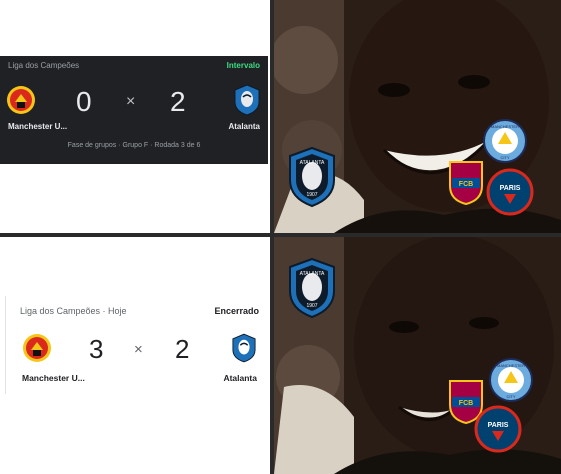 The width and height of the screenshot is (561, 474). What do you see at coordinates (272, 237) in the screenshot?
I see `panel-divider-vertical` at bounding box center [272, 237].